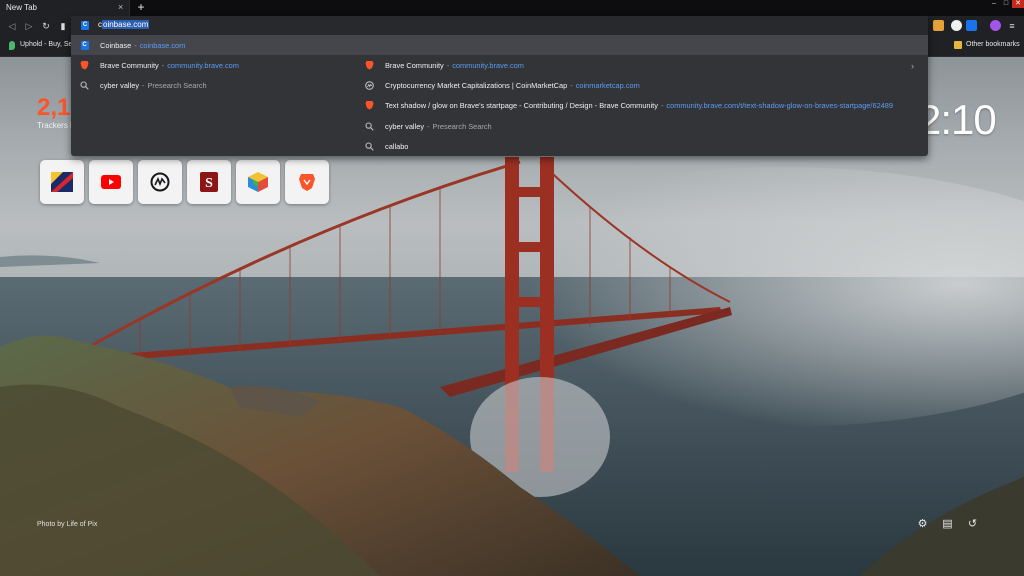 The image size is (1024, 576). I want to click on forward-icon: ▷, so click(29, 26).